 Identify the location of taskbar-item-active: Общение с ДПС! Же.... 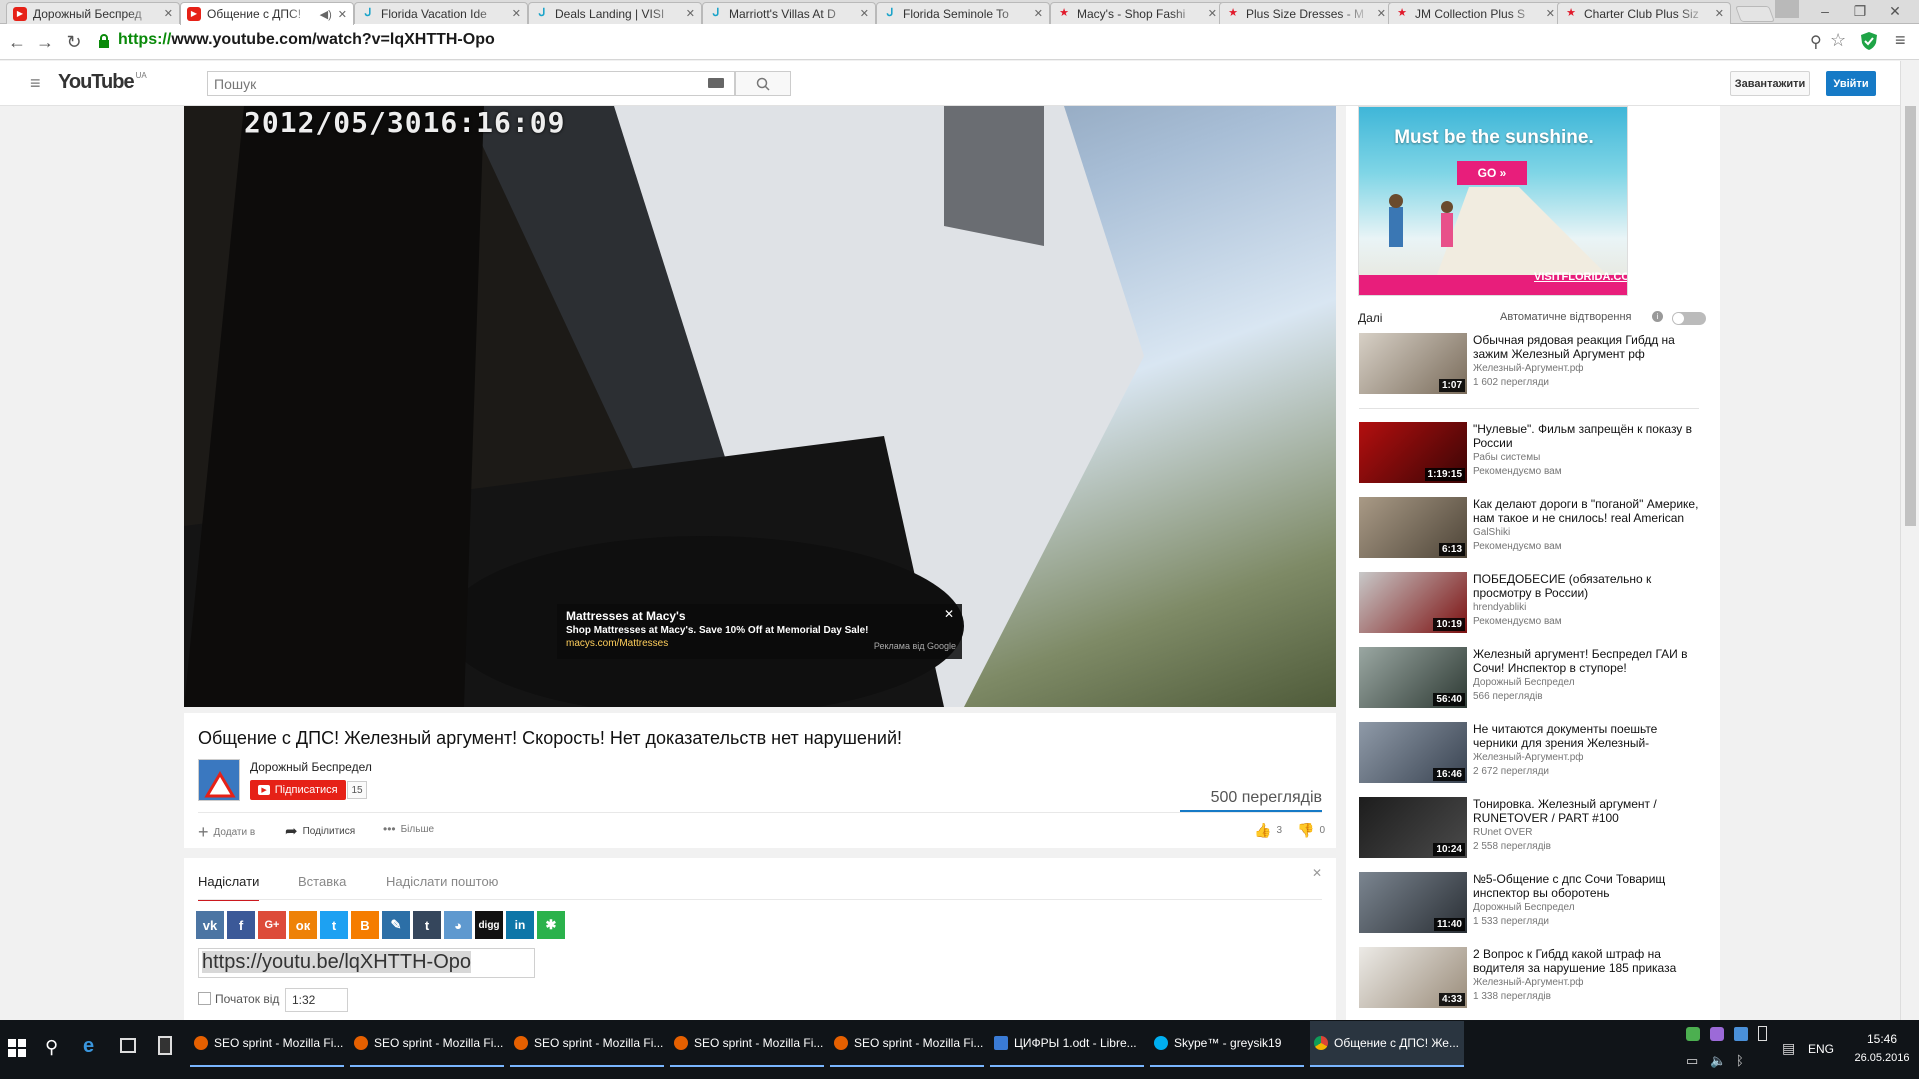
(1387, 1044).